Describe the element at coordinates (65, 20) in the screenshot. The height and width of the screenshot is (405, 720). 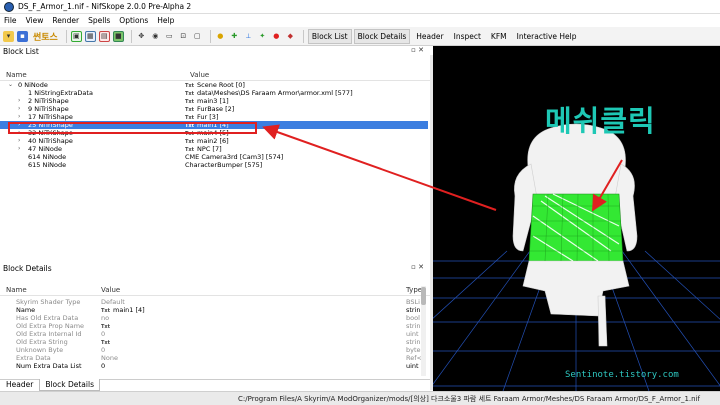
I see `menu-render: Render` at that location.